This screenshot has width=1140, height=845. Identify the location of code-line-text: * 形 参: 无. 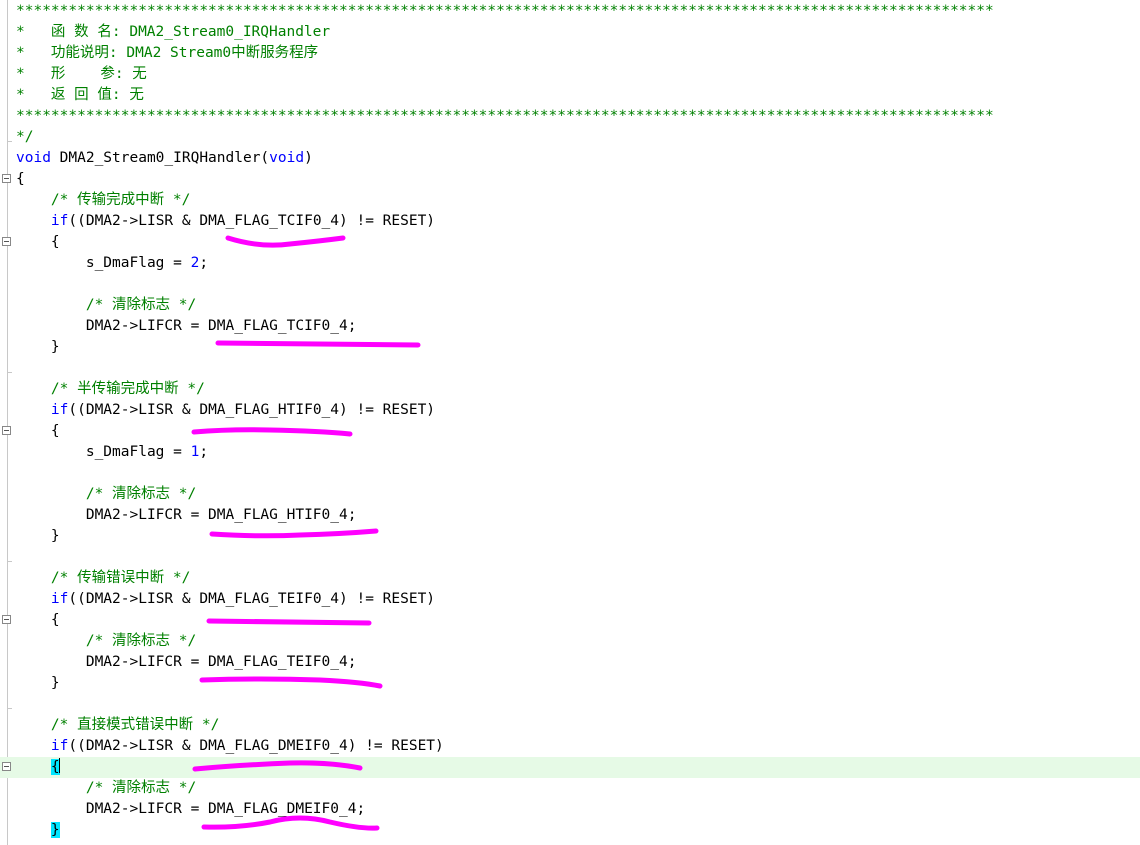
(81, 74).